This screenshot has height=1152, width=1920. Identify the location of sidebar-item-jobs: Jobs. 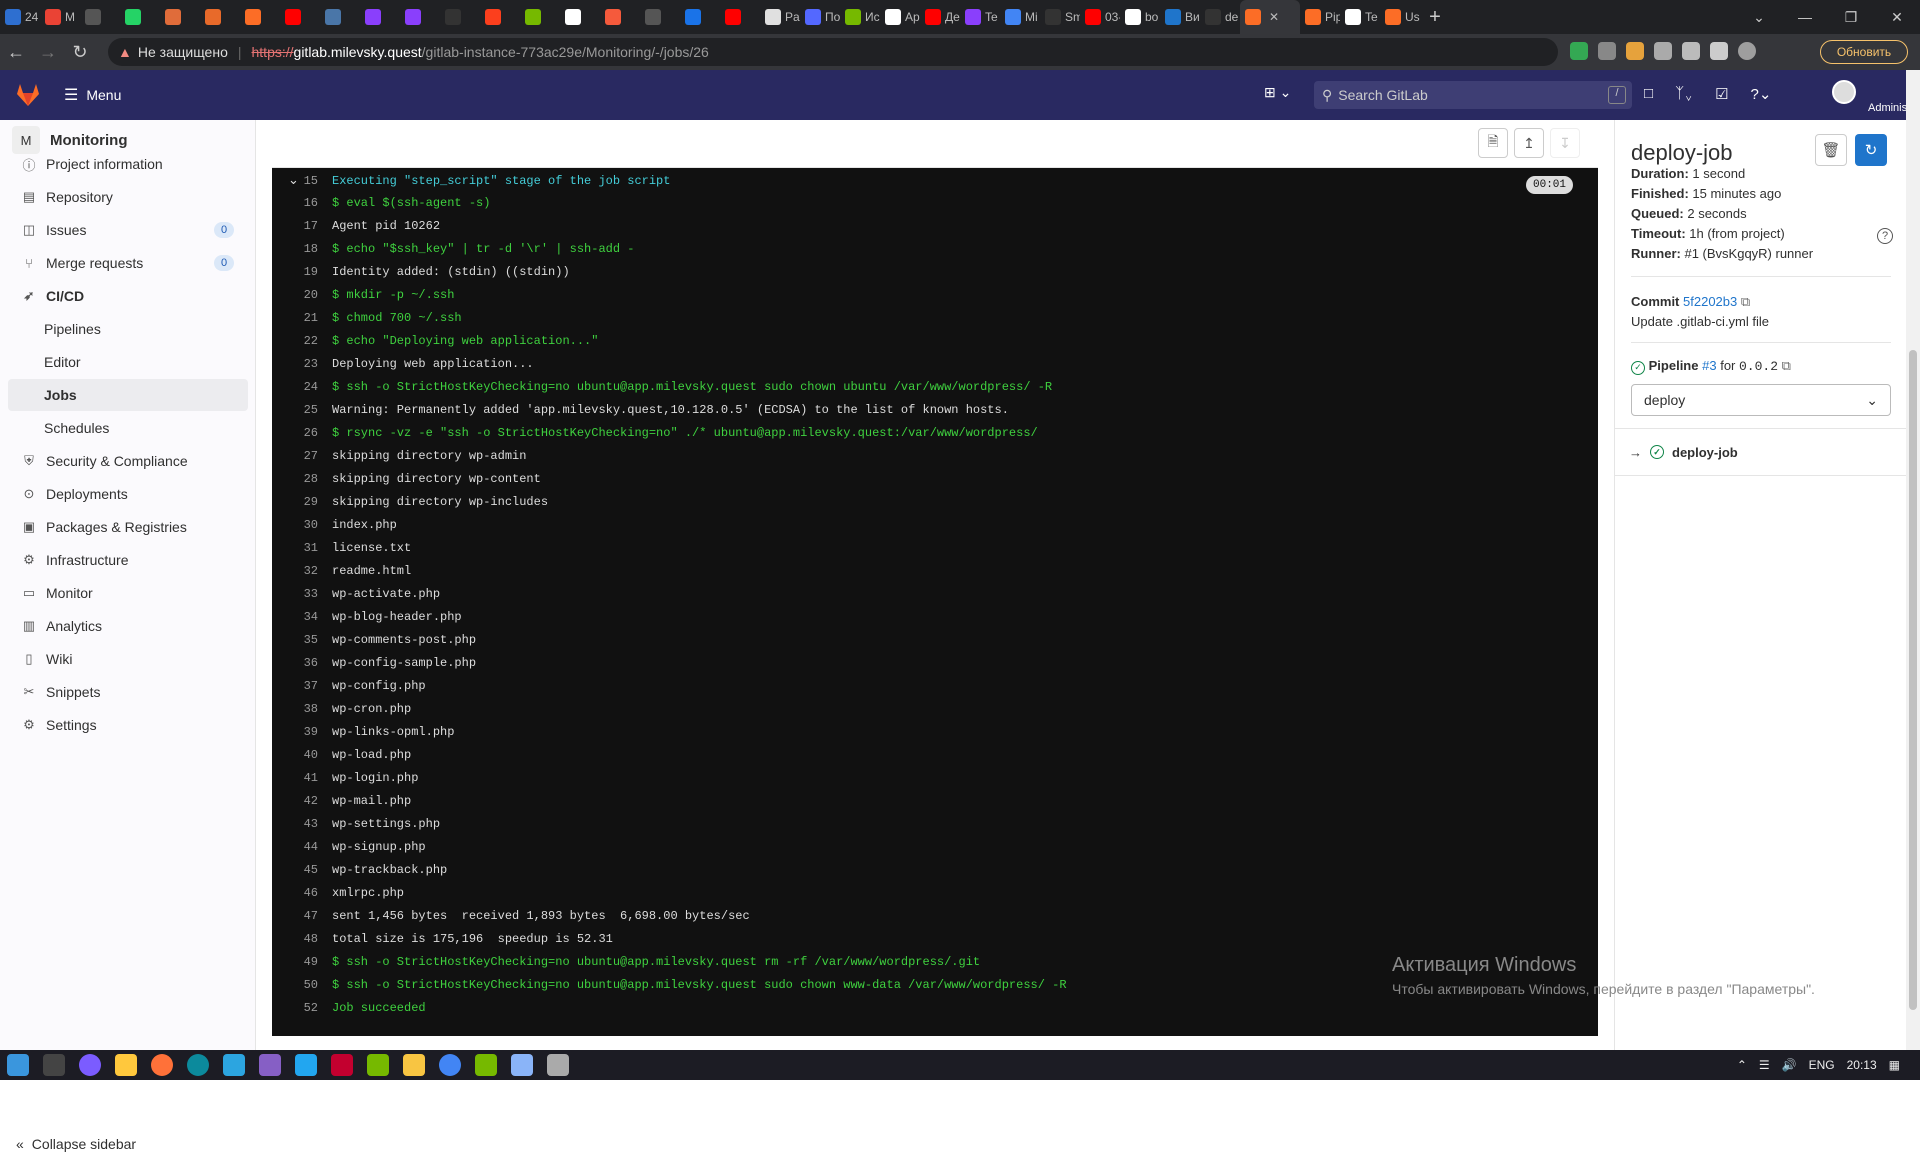
(128, 395).